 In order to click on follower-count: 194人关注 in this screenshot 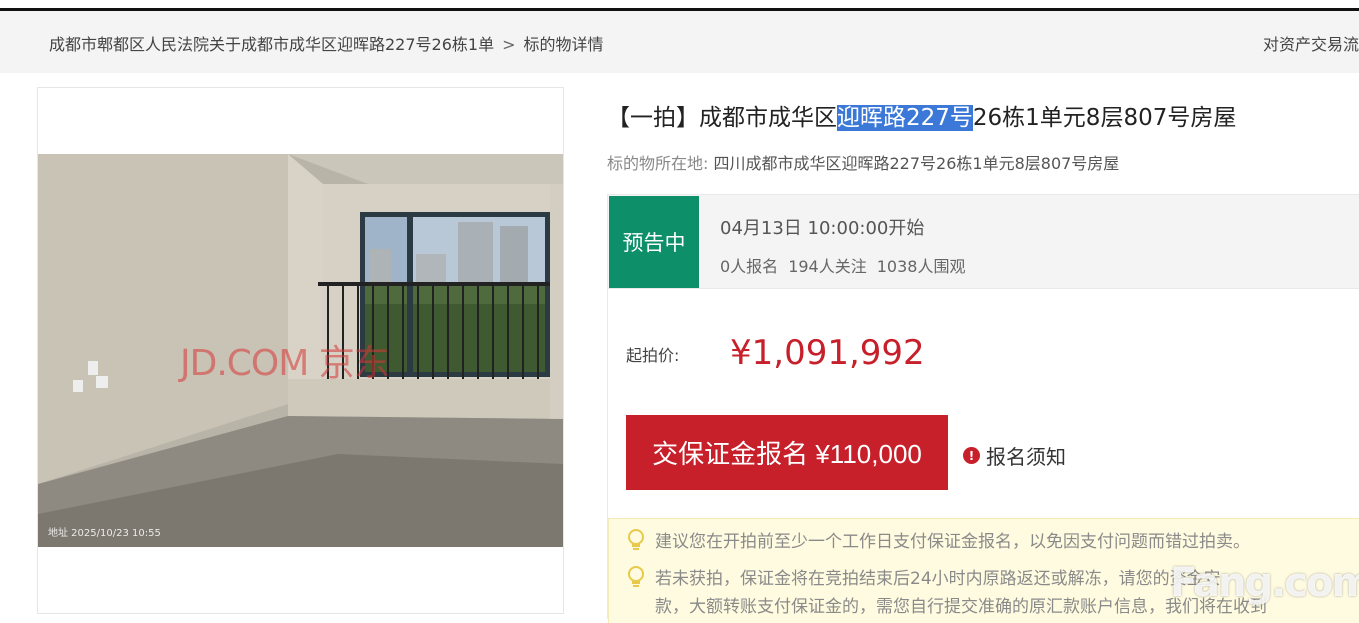, I will do `click(827, 266)`.